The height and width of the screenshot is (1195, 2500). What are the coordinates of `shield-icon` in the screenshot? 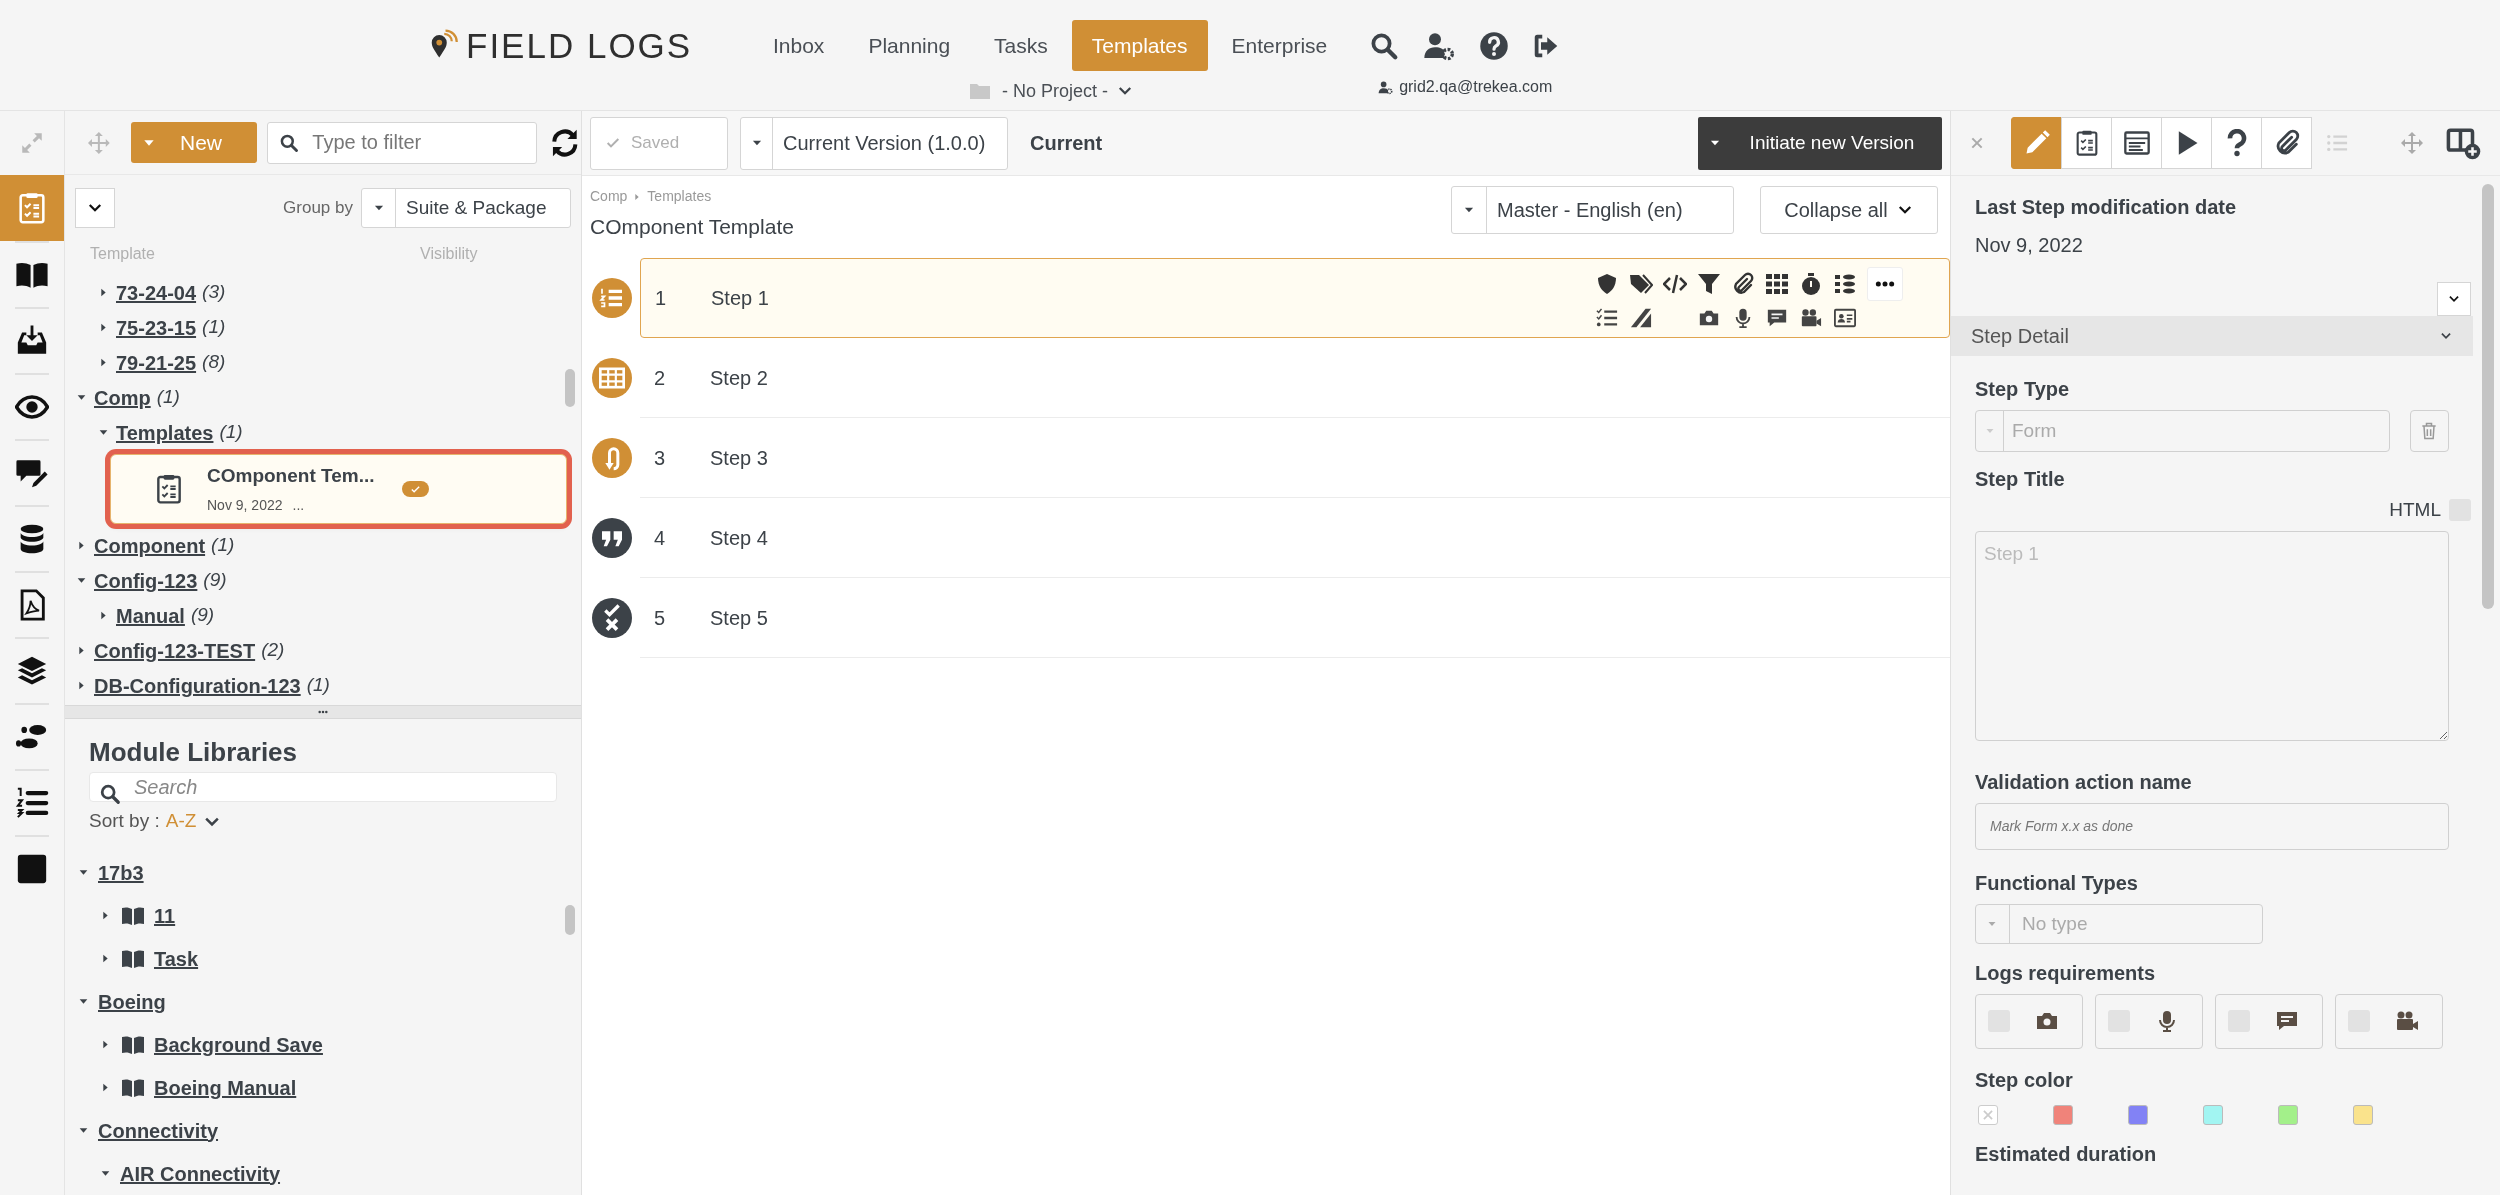 It's located at (1607, 284).